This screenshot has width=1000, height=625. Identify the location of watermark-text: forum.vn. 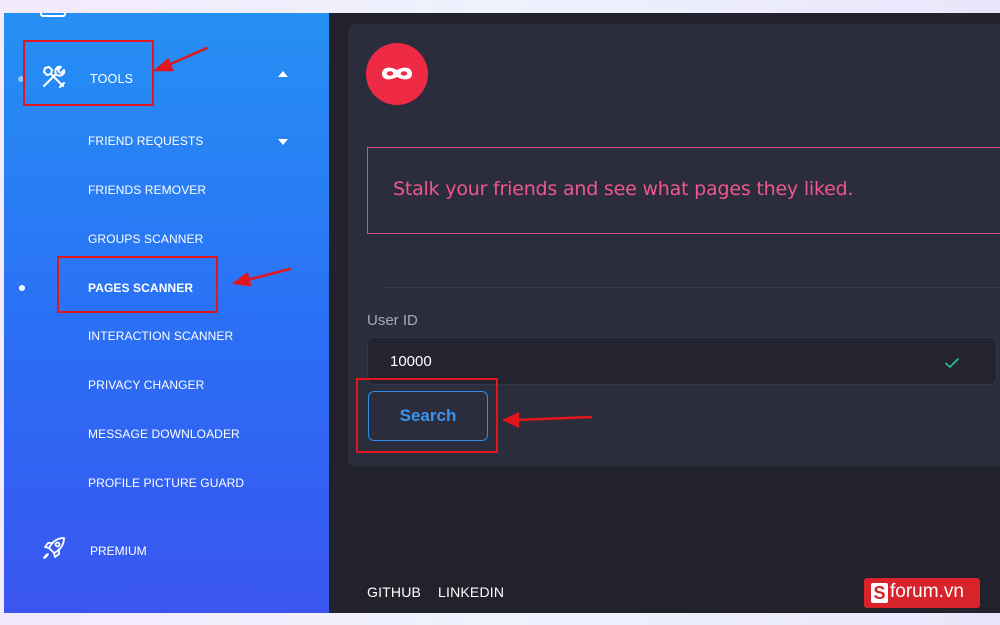
(927, 591).